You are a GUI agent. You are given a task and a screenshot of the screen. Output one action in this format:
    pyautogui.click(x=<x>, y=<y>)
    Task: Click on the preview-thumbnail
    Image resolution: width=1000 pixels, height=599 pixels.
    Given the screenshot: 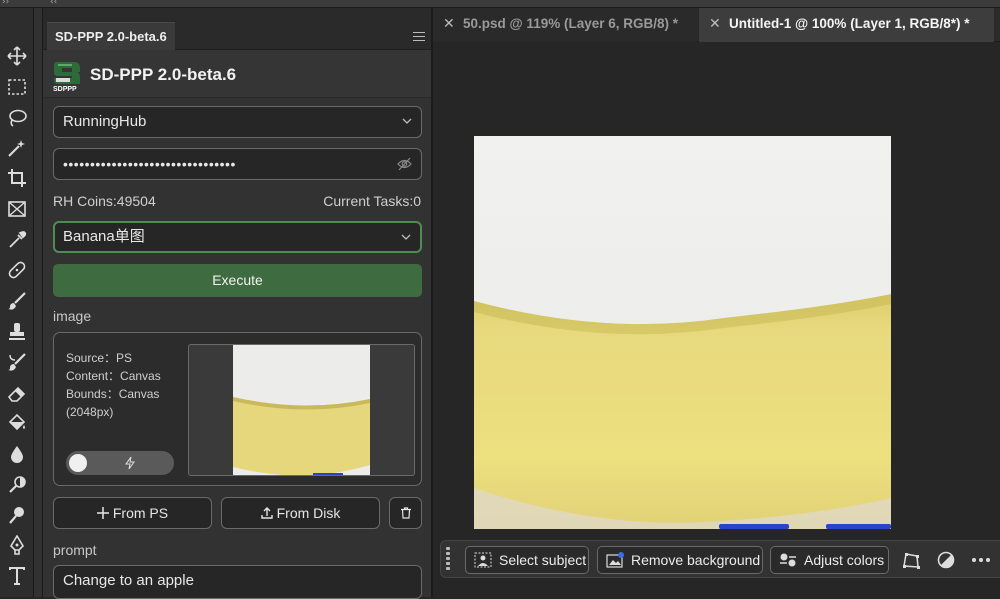 What is the action you would take?
    pyautogui.click(x=301, y=410)
    